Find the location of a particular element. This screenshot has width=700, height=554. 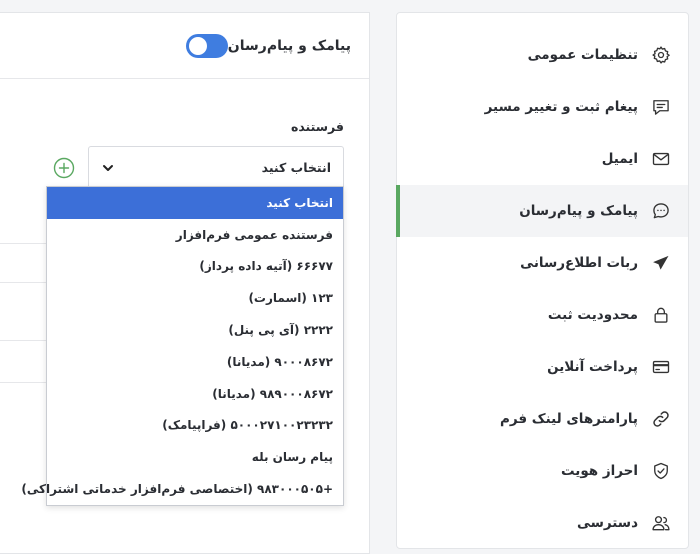

sidebar-item-label: پیامک و پیام‌رسان is located at coordinates (578, 211).